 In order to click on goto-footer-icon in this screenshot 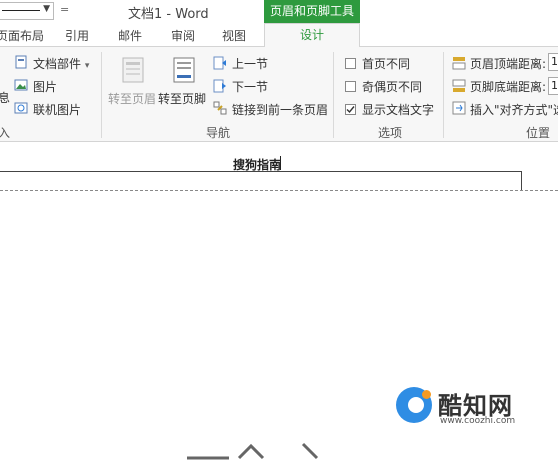, I will do `click(184, 70)`.